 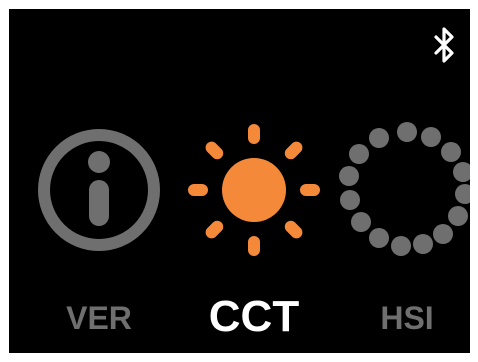 What do you see at coordinates (254, 316) in the screenshot?
I see `mode-cct-label: CCT` at bounding box center [254, 316].